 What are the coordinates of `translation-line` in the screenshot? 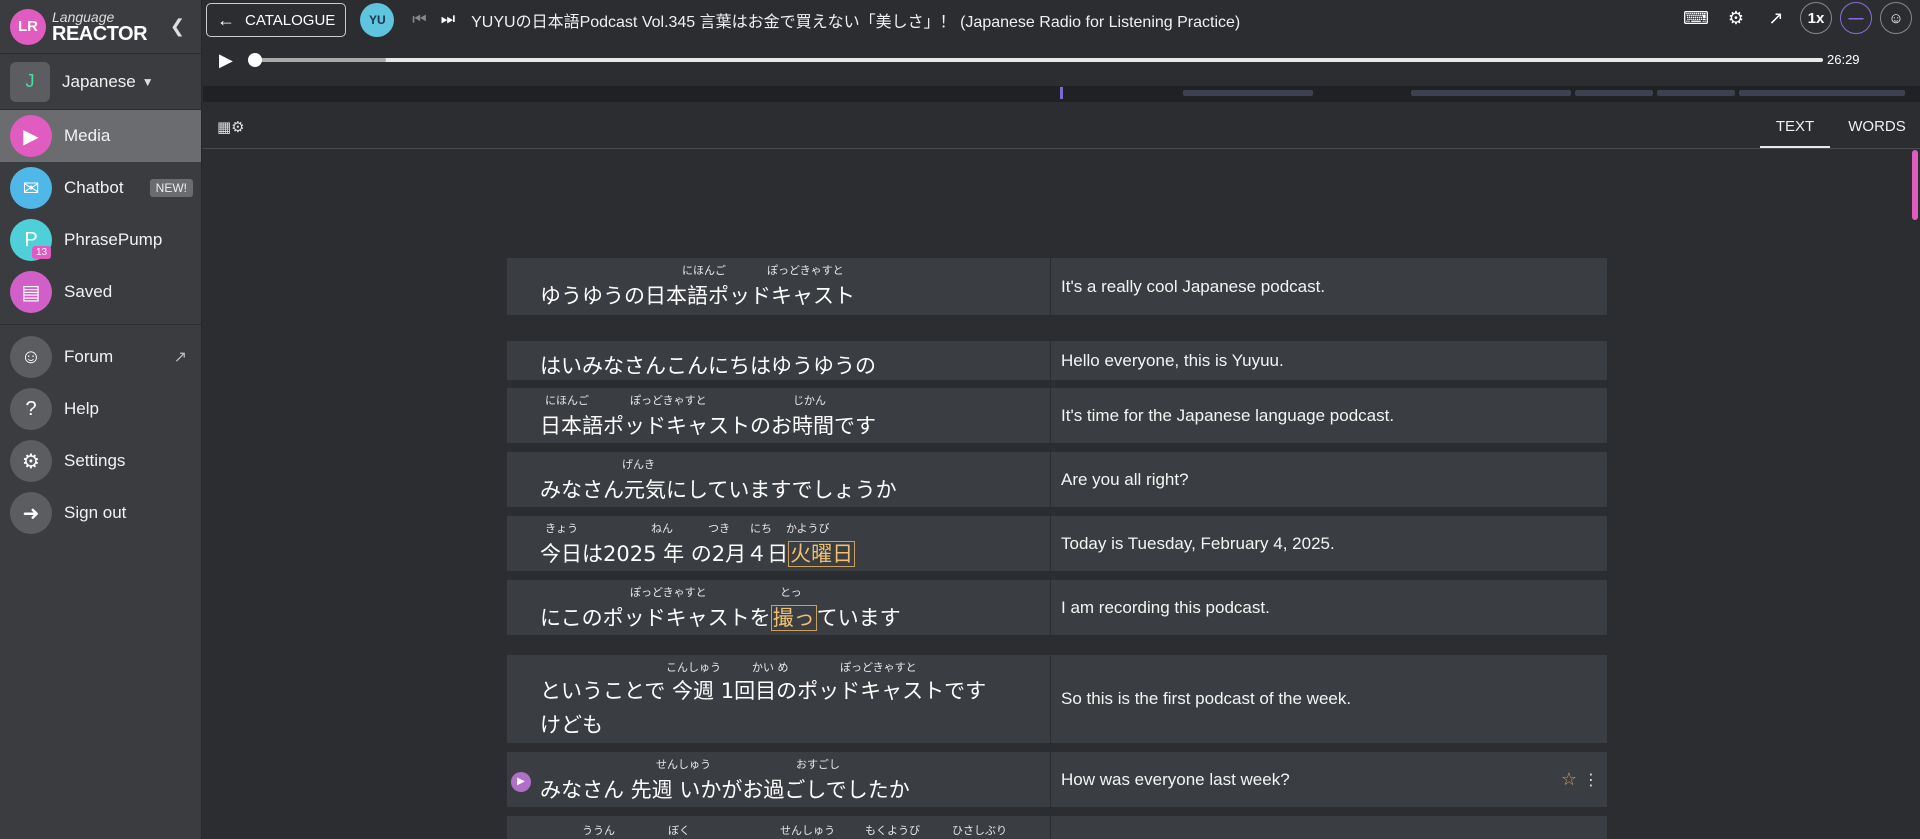 It's located at (1329, 827).